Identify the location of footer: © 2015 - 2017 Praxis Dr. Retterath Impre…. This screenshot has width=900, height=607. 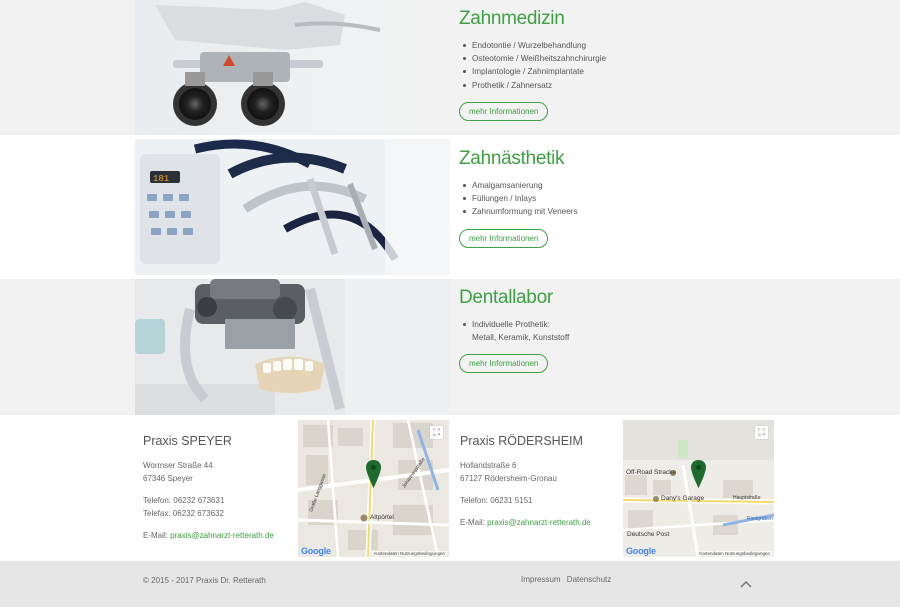
(450, 584).